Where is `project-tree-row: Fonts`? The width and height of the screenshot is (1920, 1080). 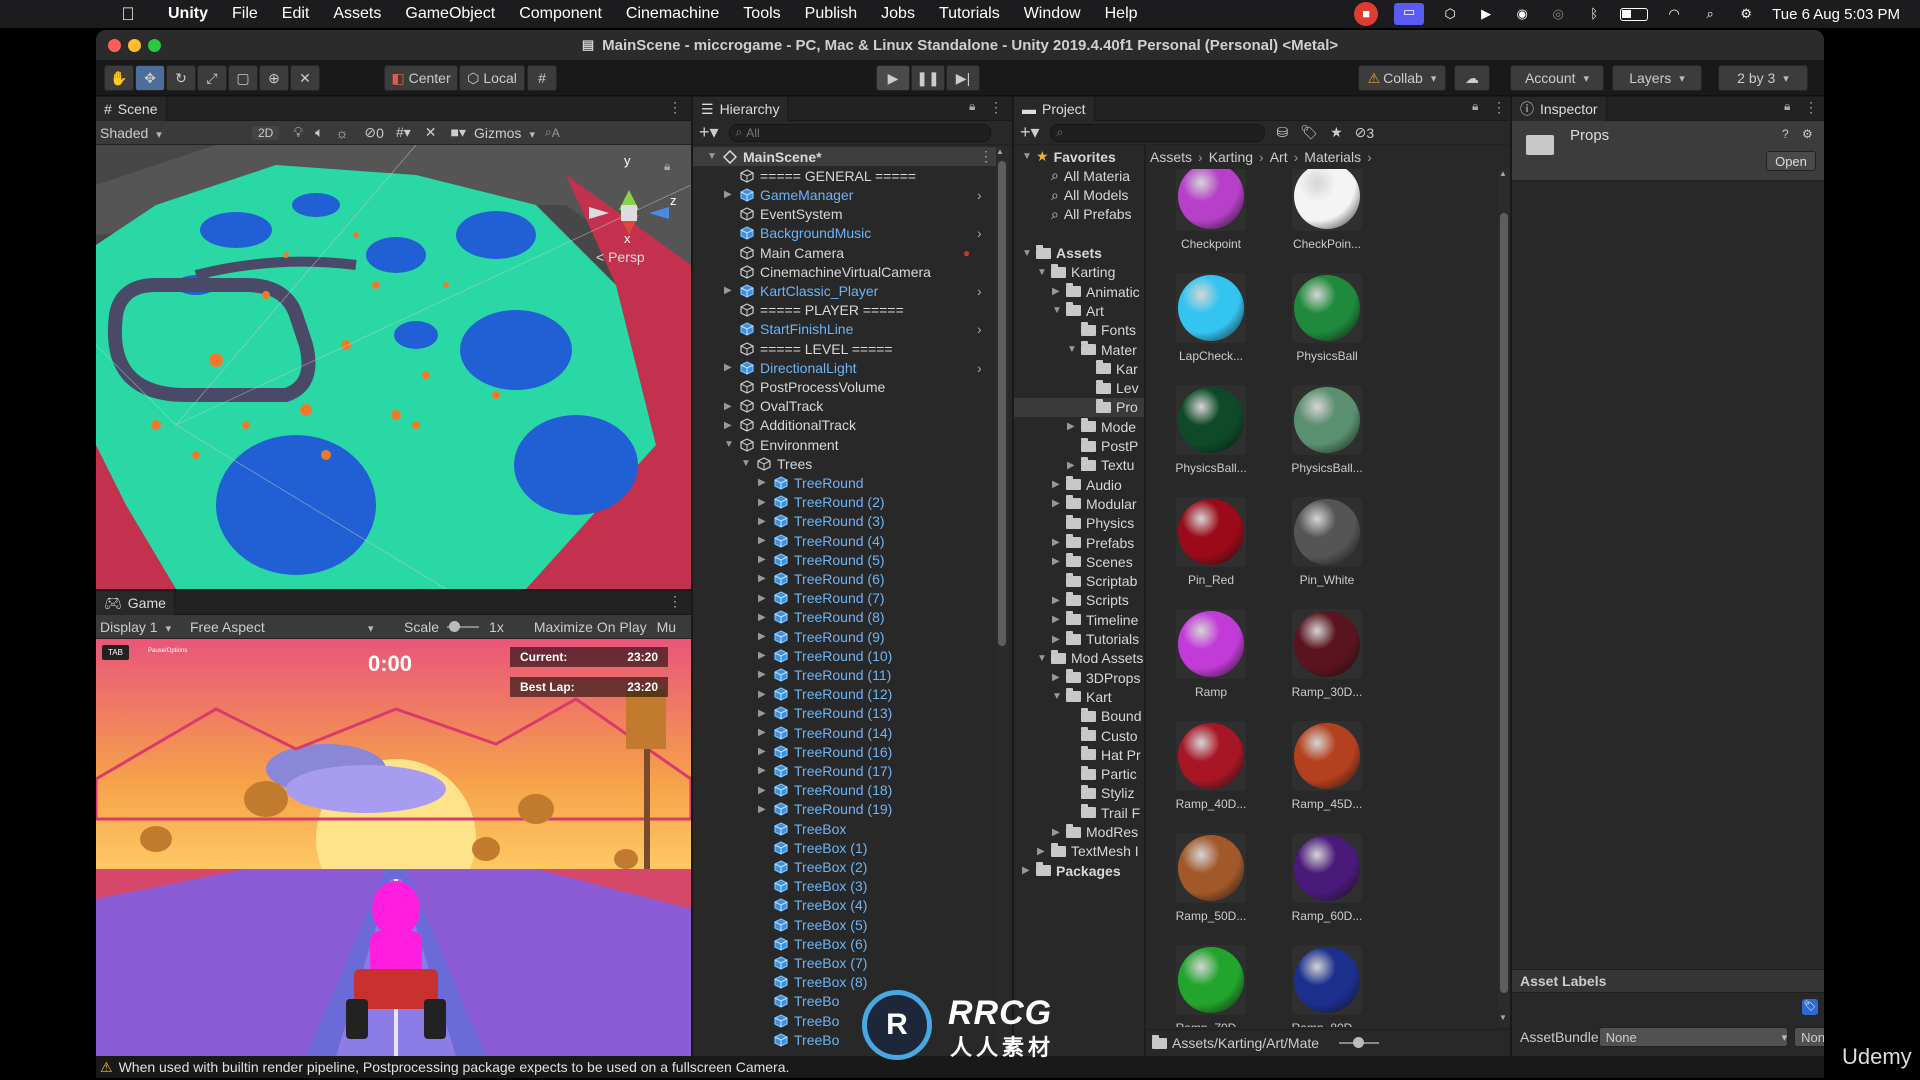 project-tree-row: Fonts is located at coordinates (1079, 330).